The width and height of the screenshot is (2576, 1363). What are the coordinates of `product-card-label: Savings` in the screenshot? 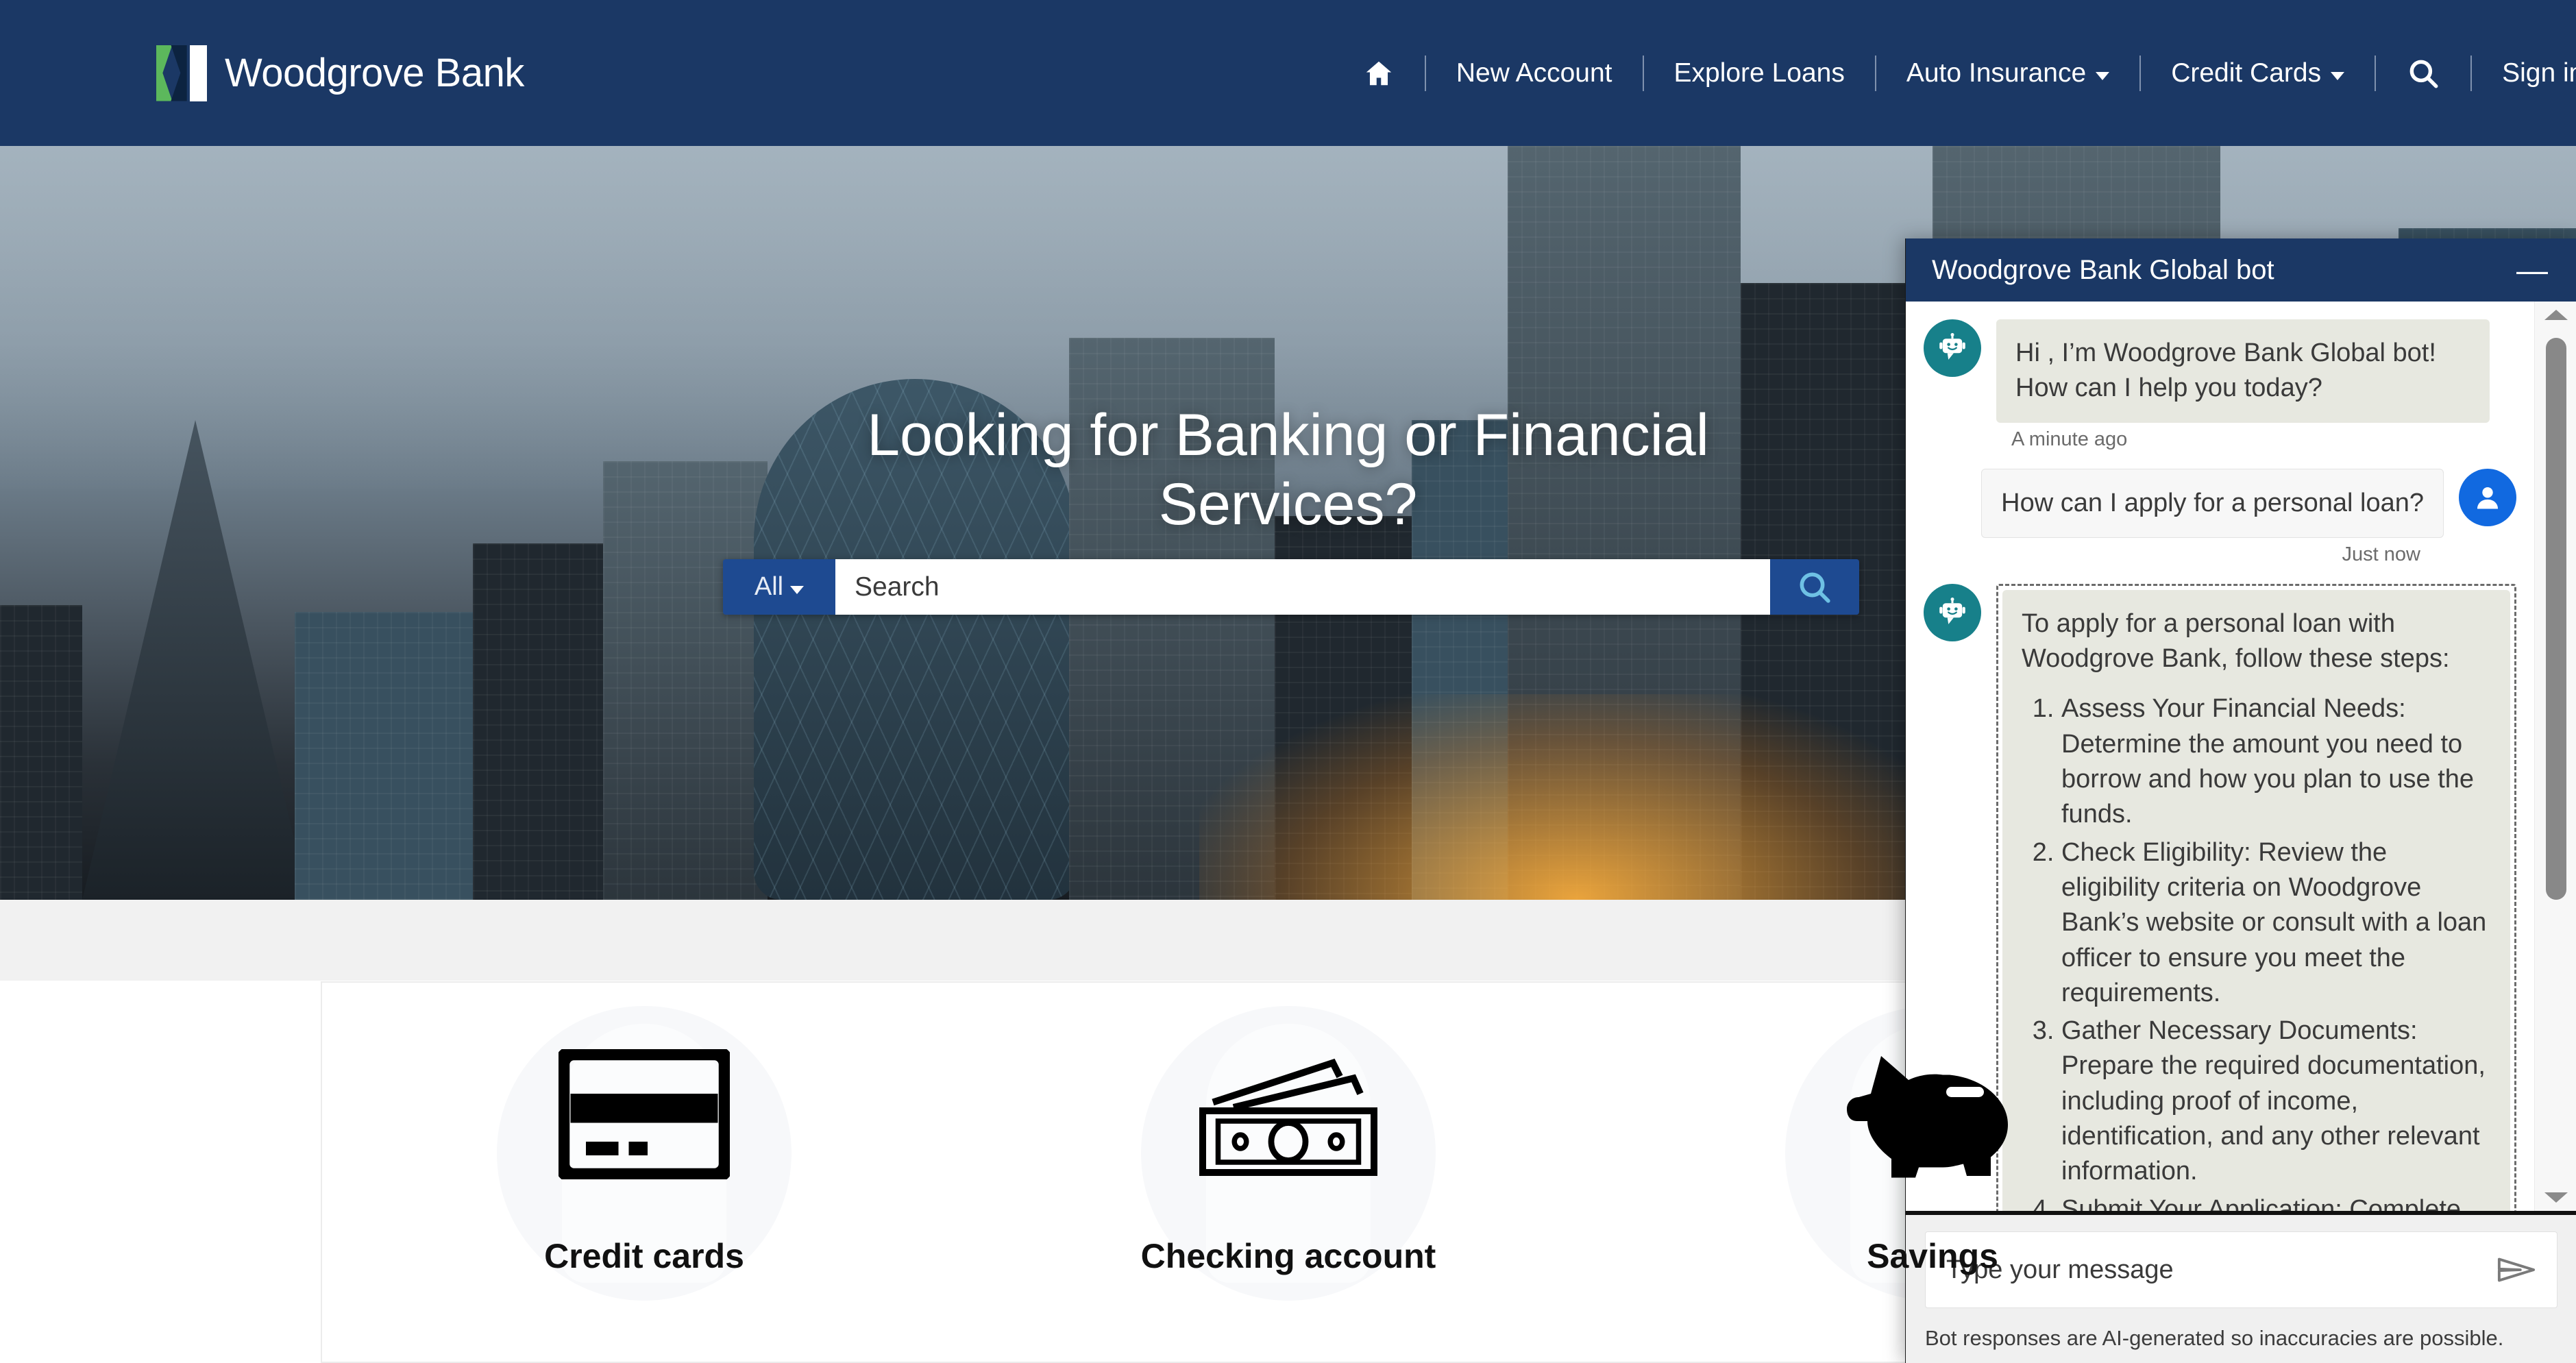 It's located at (1933, 1256).